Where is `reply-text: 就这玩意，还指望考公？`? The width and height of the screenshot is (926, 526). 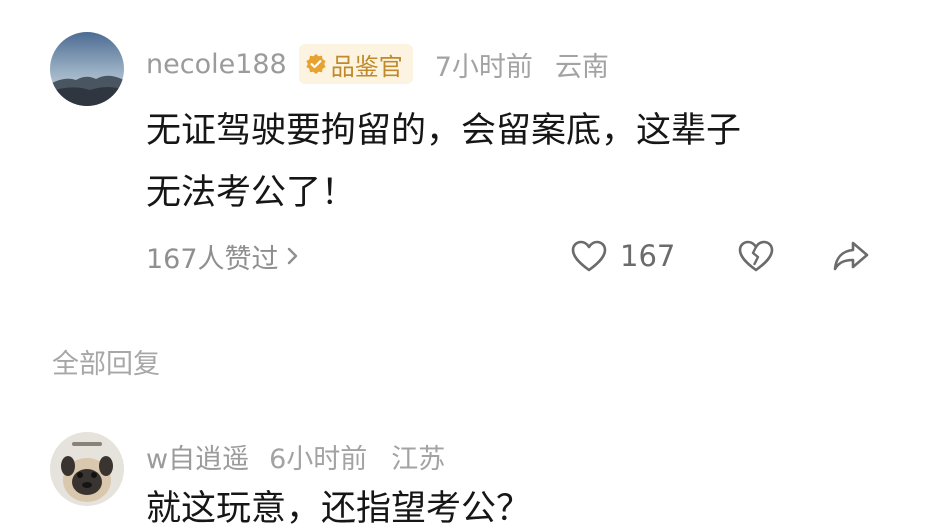
reply-text: 就这玩意，还指望考公？ is located at coordinates (338, 502).